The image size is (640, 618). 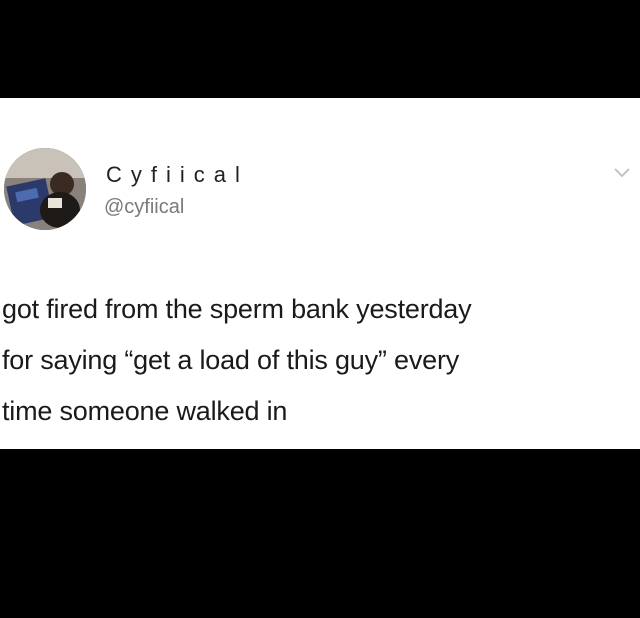 What do you see at coordinates (177, 175) in the screenshot?
I see `display-name: Cyfiical` at bounding box center [177, 175].